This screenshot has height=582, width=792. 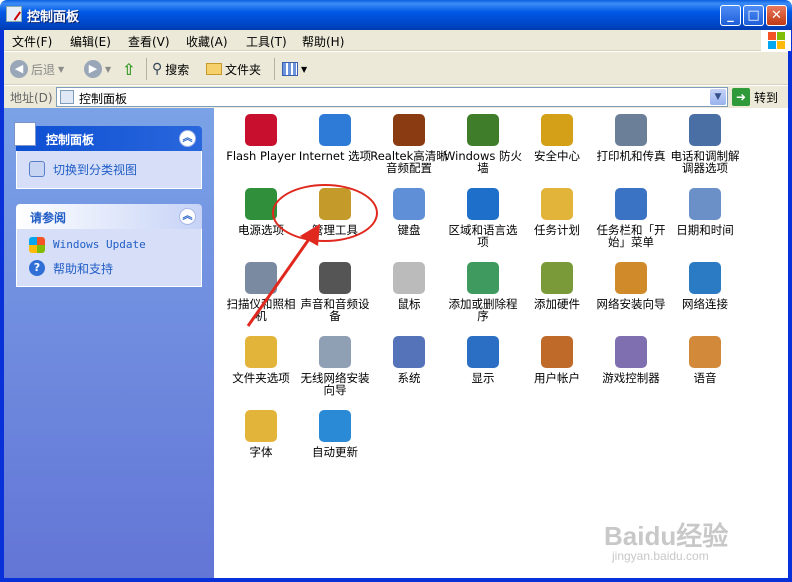 What do you see at coordinates (207, 41) in the screenshot?
I see `menu-favorites: 收藏(A)` at bounding box center [207, 41].